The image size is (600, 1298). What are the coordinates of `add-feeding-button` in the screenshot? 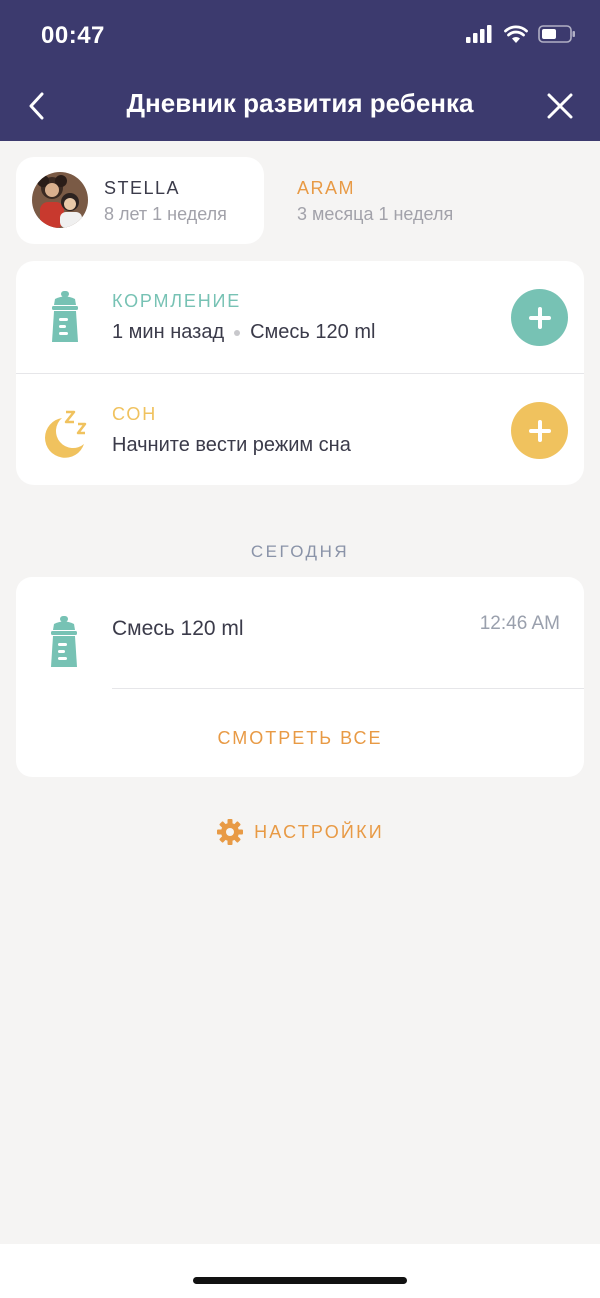 It's located at (539, 317).